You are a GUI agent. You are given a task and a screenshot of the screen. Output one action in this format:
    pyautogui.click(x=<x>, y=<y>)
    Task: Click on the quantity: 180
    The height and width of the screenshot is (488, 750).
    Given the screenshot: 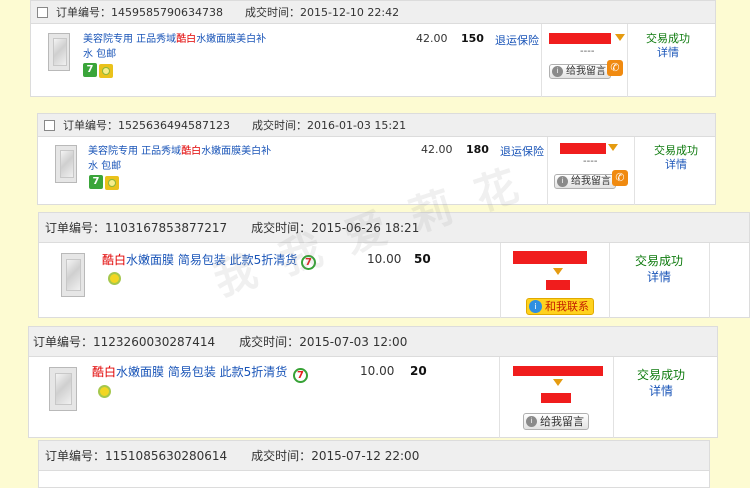 What is the action you would take?
    pyautogui.click(x=477, y=149)
    